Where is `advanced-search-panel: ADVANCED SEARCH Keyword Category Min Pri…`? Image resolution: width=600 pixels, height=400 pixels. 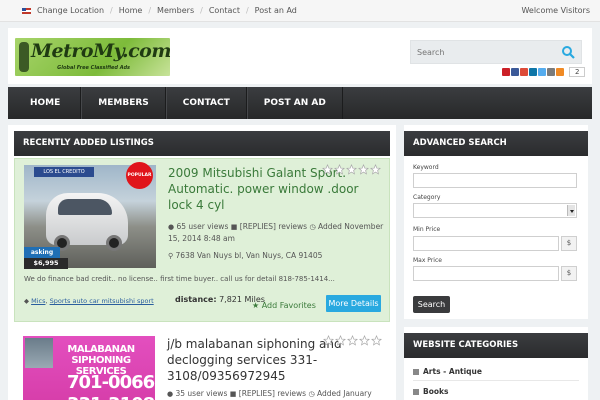 advanced-search-panel: ADVANCED SEARCH Keyword Category Min Pri… is located at coordinates (496, 222).